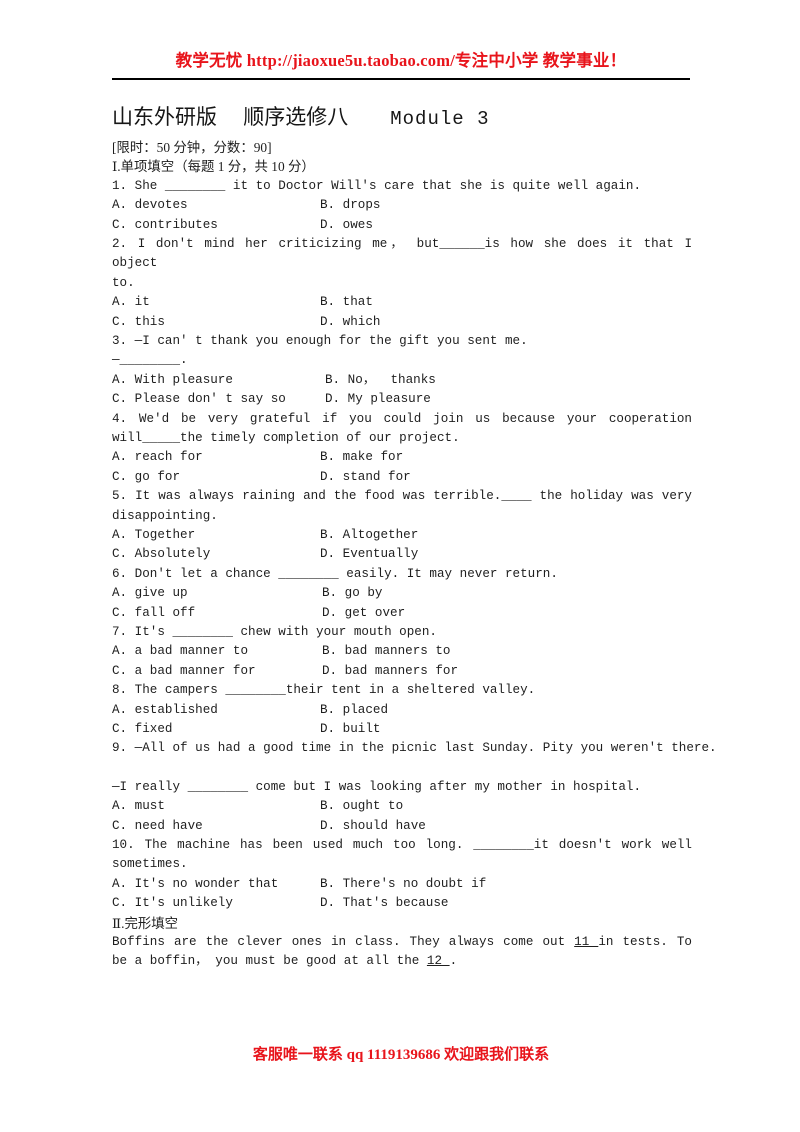 The height and width of the screenshot is (1132, 800). I want to click on option-c: C. need have, so click(157, 826).